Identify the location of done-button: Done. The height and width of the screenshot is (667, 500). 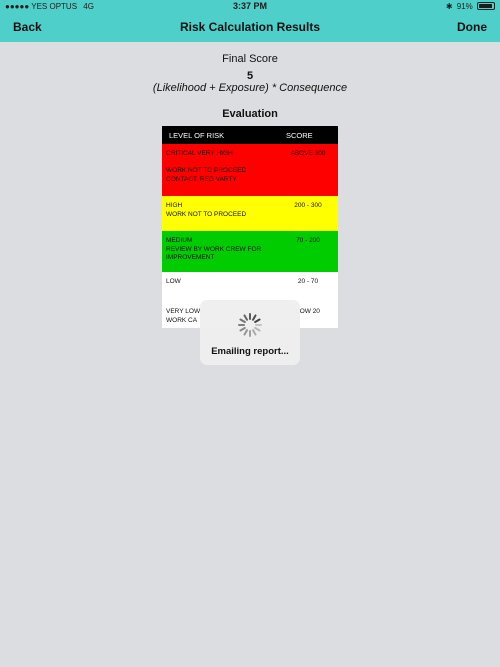
(472, 27).